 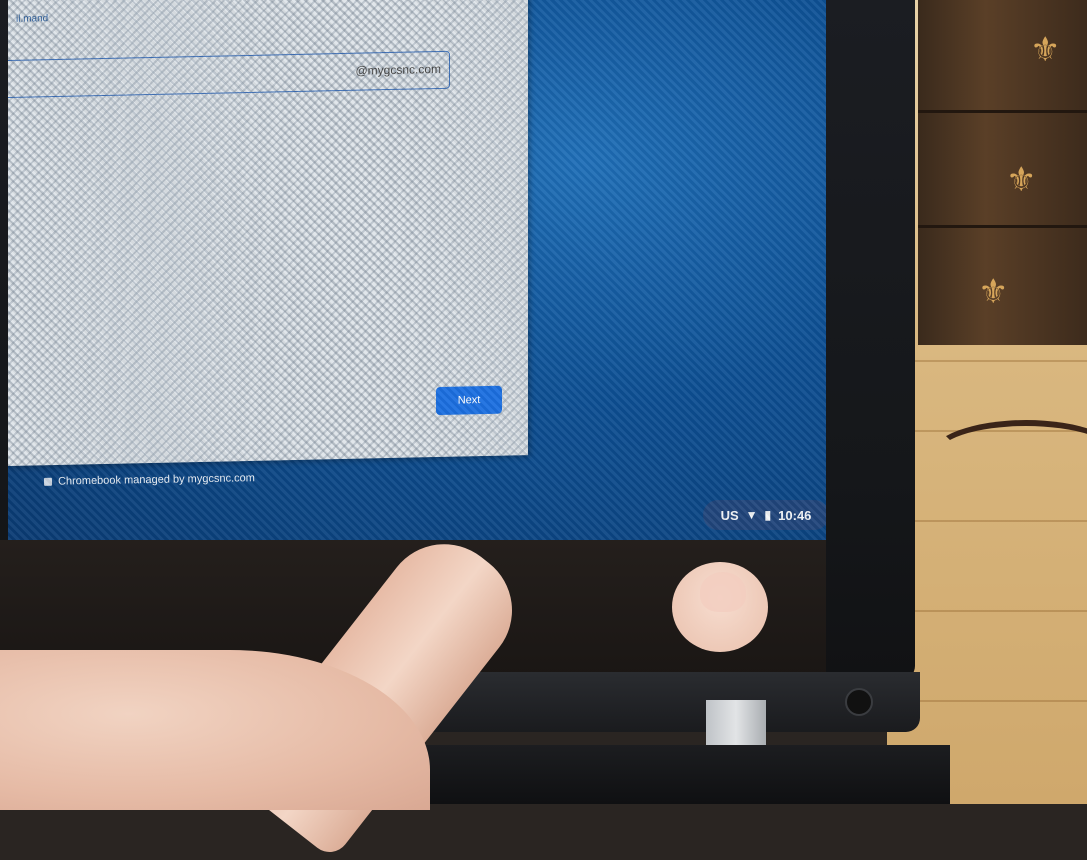 What do you see at coordinates (1002, 172) in the screenshot?
I see `decorative-box: ⚜ ⚜ ⚜` at bounding box center [1002, 172].